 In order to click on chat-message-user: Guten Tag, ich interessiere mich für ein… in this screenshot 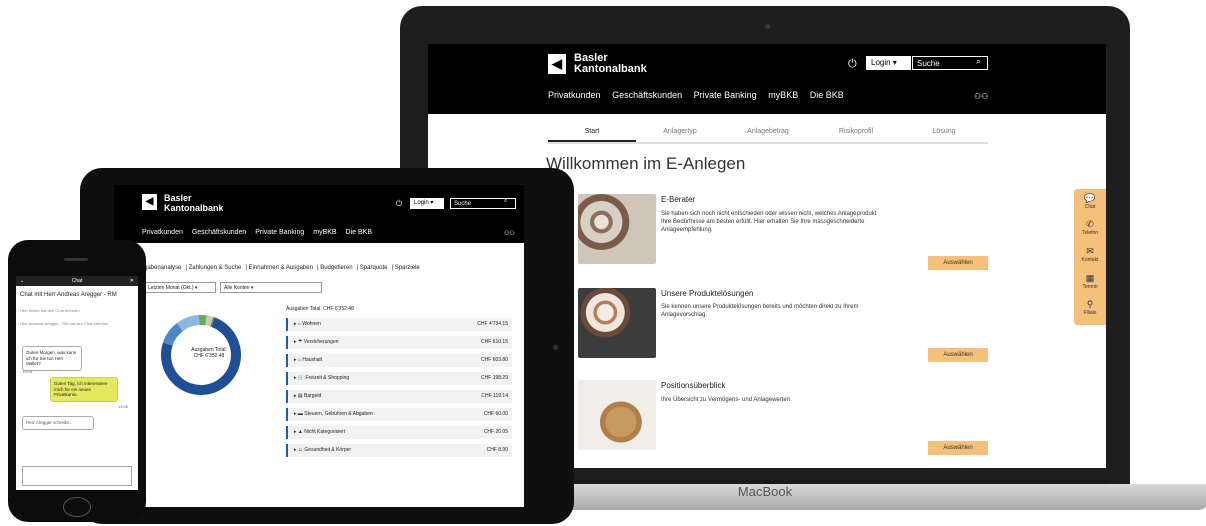, I will do `click(84, 389)`.